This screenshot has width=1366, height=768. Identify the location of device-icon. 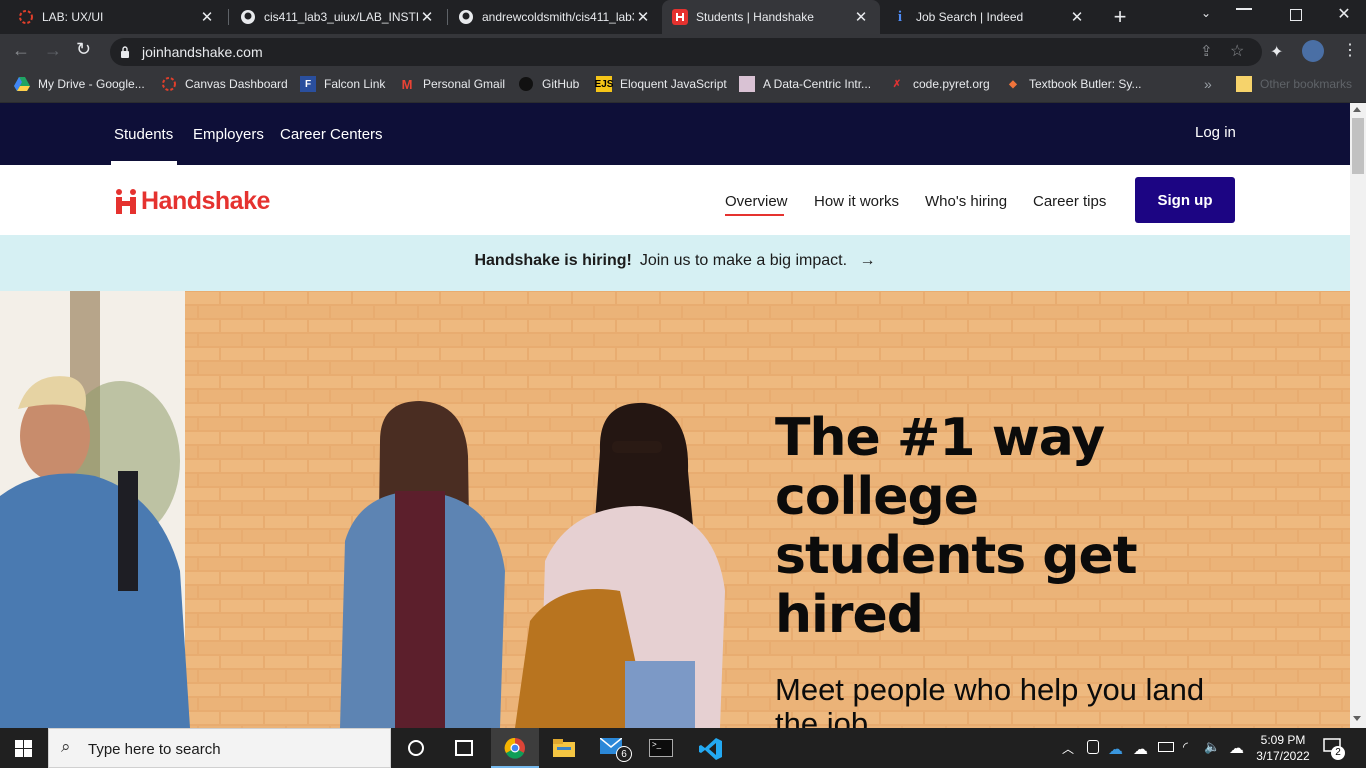
(1093, 747).